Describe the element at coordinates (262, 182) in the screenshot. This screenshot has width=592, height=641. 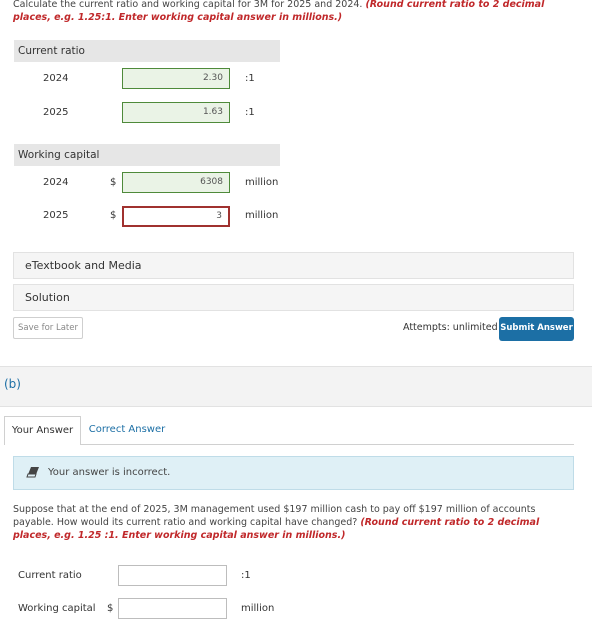
I see `working-capital-2024-unit: million` at that location.